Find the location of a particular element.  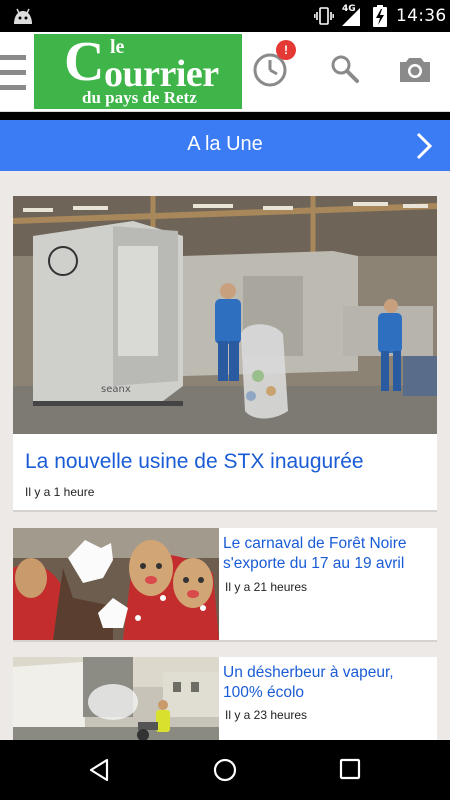

logo-subtitle: du pays de Retz is located at coordinates (139, 97).